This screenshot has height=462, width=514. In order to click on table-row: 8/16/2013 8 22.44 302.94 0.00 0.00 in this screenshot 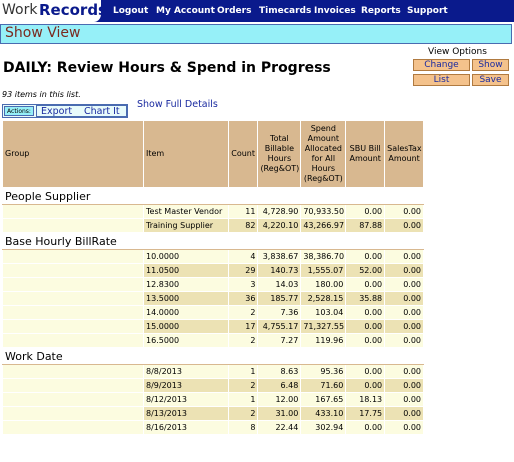, I will do `click(213, 427)`.